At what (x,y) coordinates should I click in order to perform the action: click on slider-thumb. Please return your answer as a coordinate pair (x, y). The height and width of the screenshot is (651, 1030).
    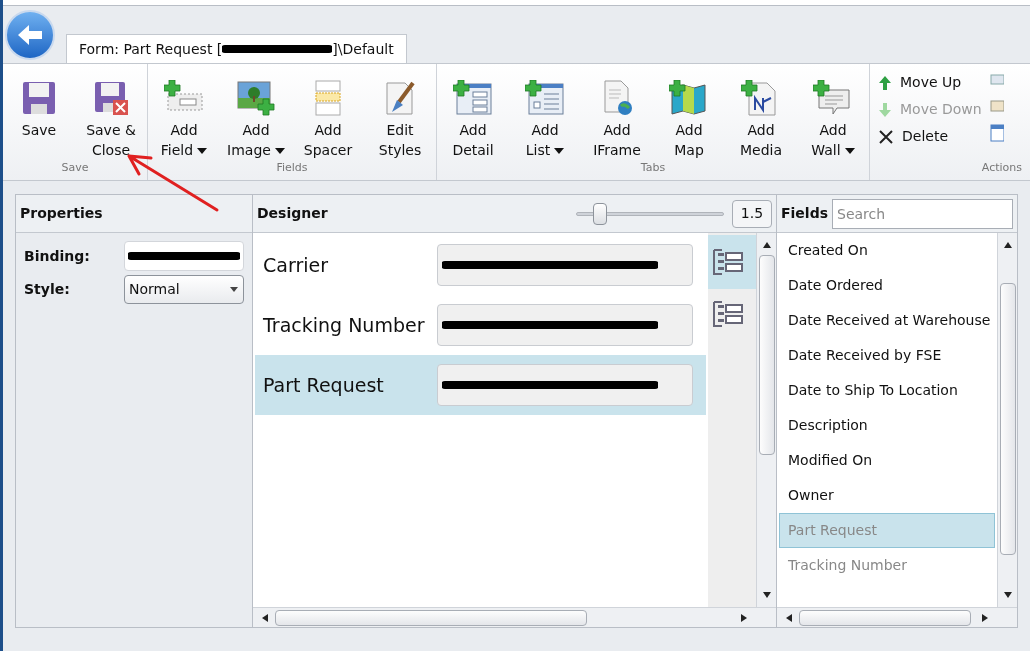
    Looking at the image, I should click on (599, 213).